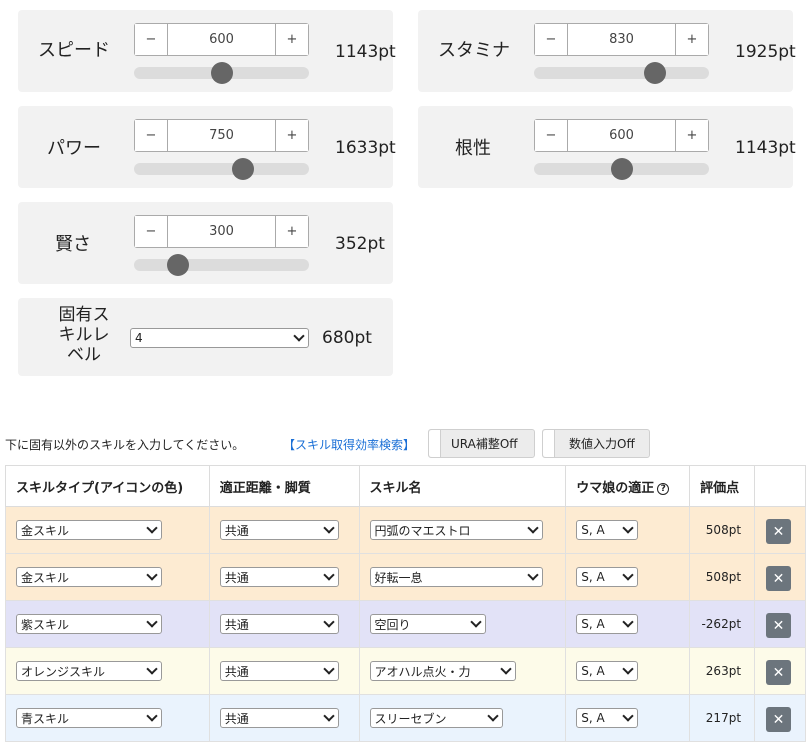  What do you see at coordinates (177, 265) in the screenshot?
I see `wisdom-slider-thumb` at bounding box center [177, 265].